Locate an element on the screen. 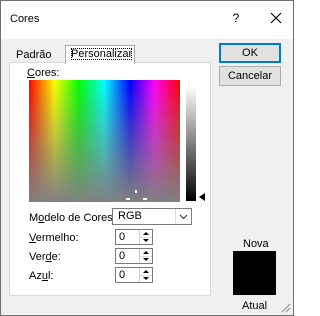  help-button: ? is located at coordinates (236, 19).